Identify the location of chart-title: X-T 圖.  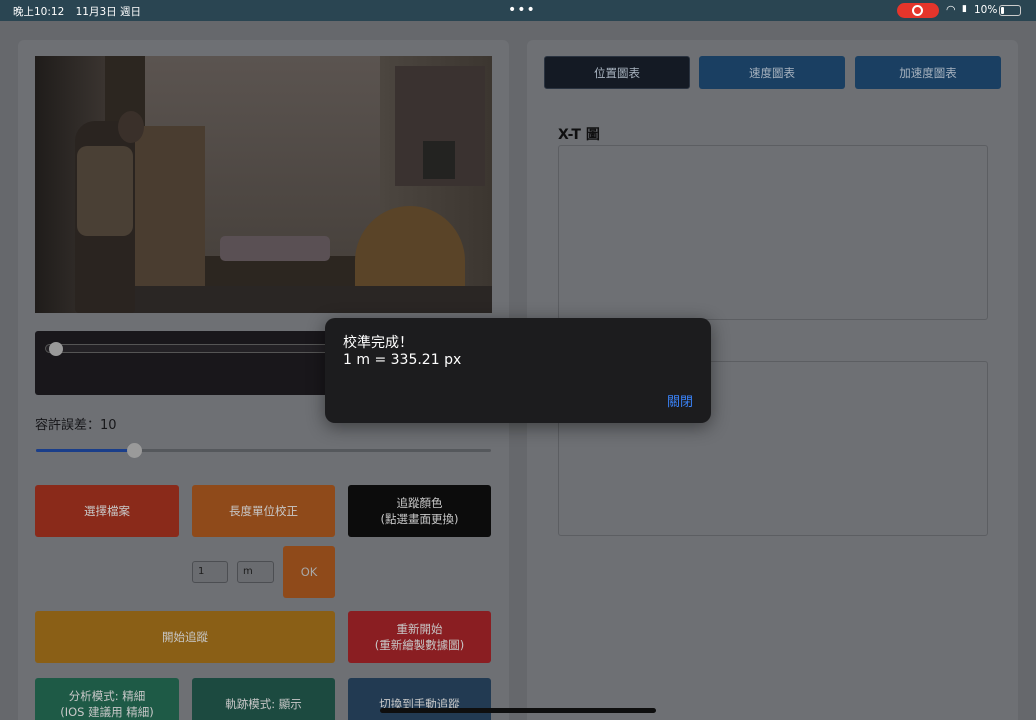
(579, 135).